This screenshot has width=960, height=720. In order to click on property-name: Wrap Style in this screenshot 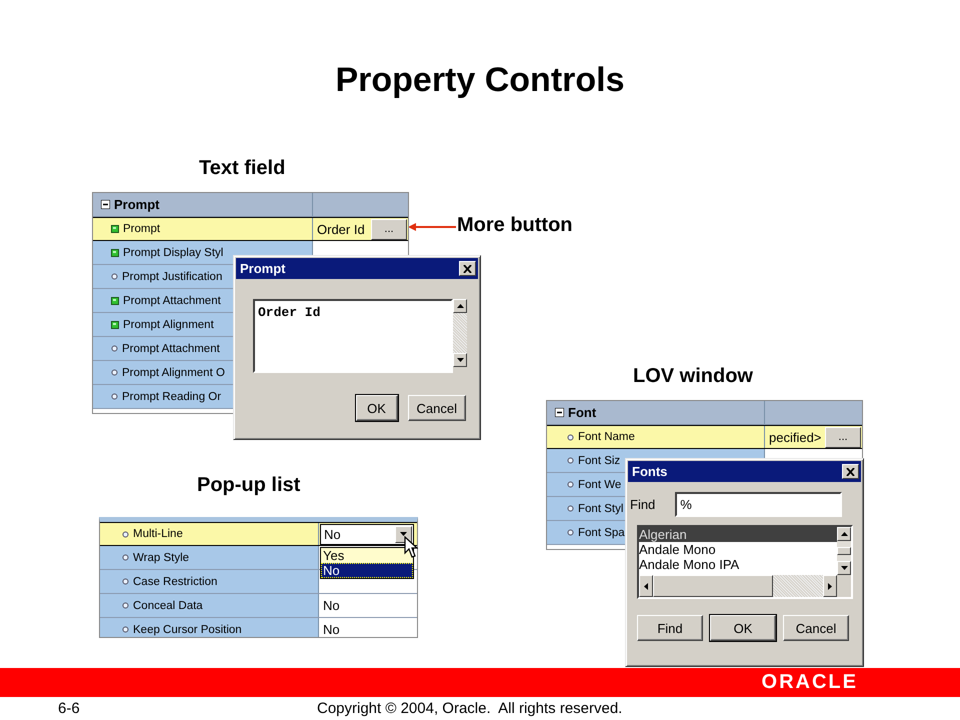, I will do `click(161, 558)`.